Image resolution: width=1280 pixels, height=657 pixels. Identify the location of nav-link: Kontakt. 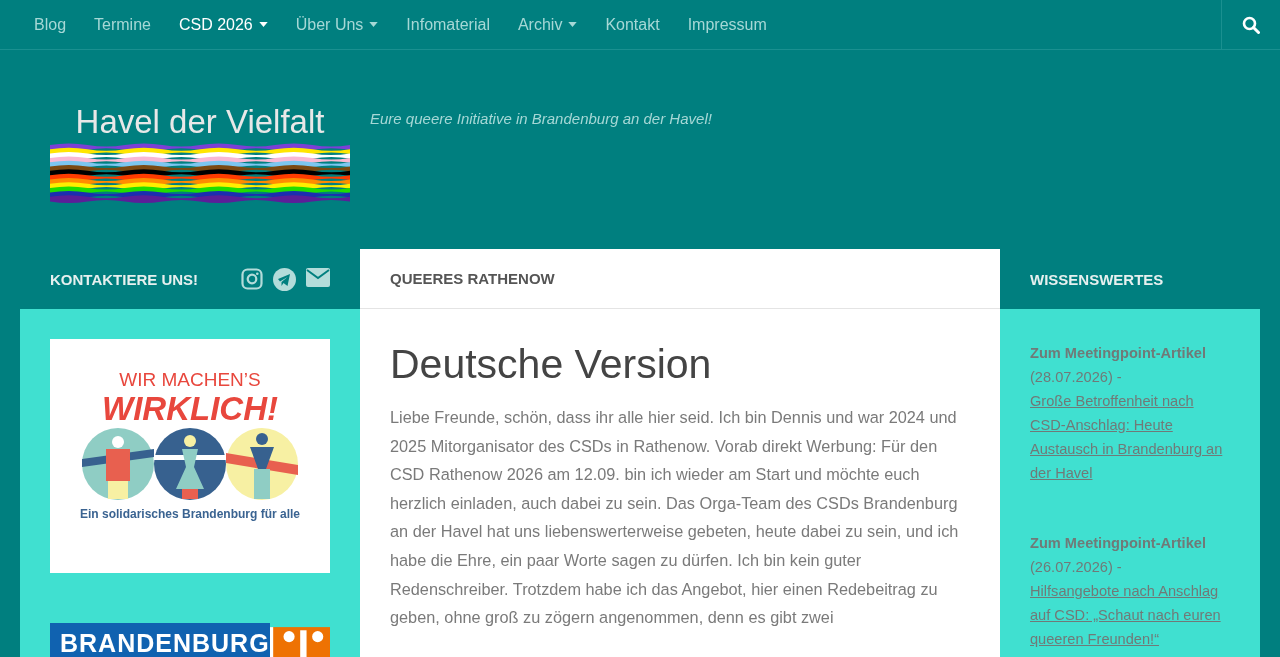
(632, 24).